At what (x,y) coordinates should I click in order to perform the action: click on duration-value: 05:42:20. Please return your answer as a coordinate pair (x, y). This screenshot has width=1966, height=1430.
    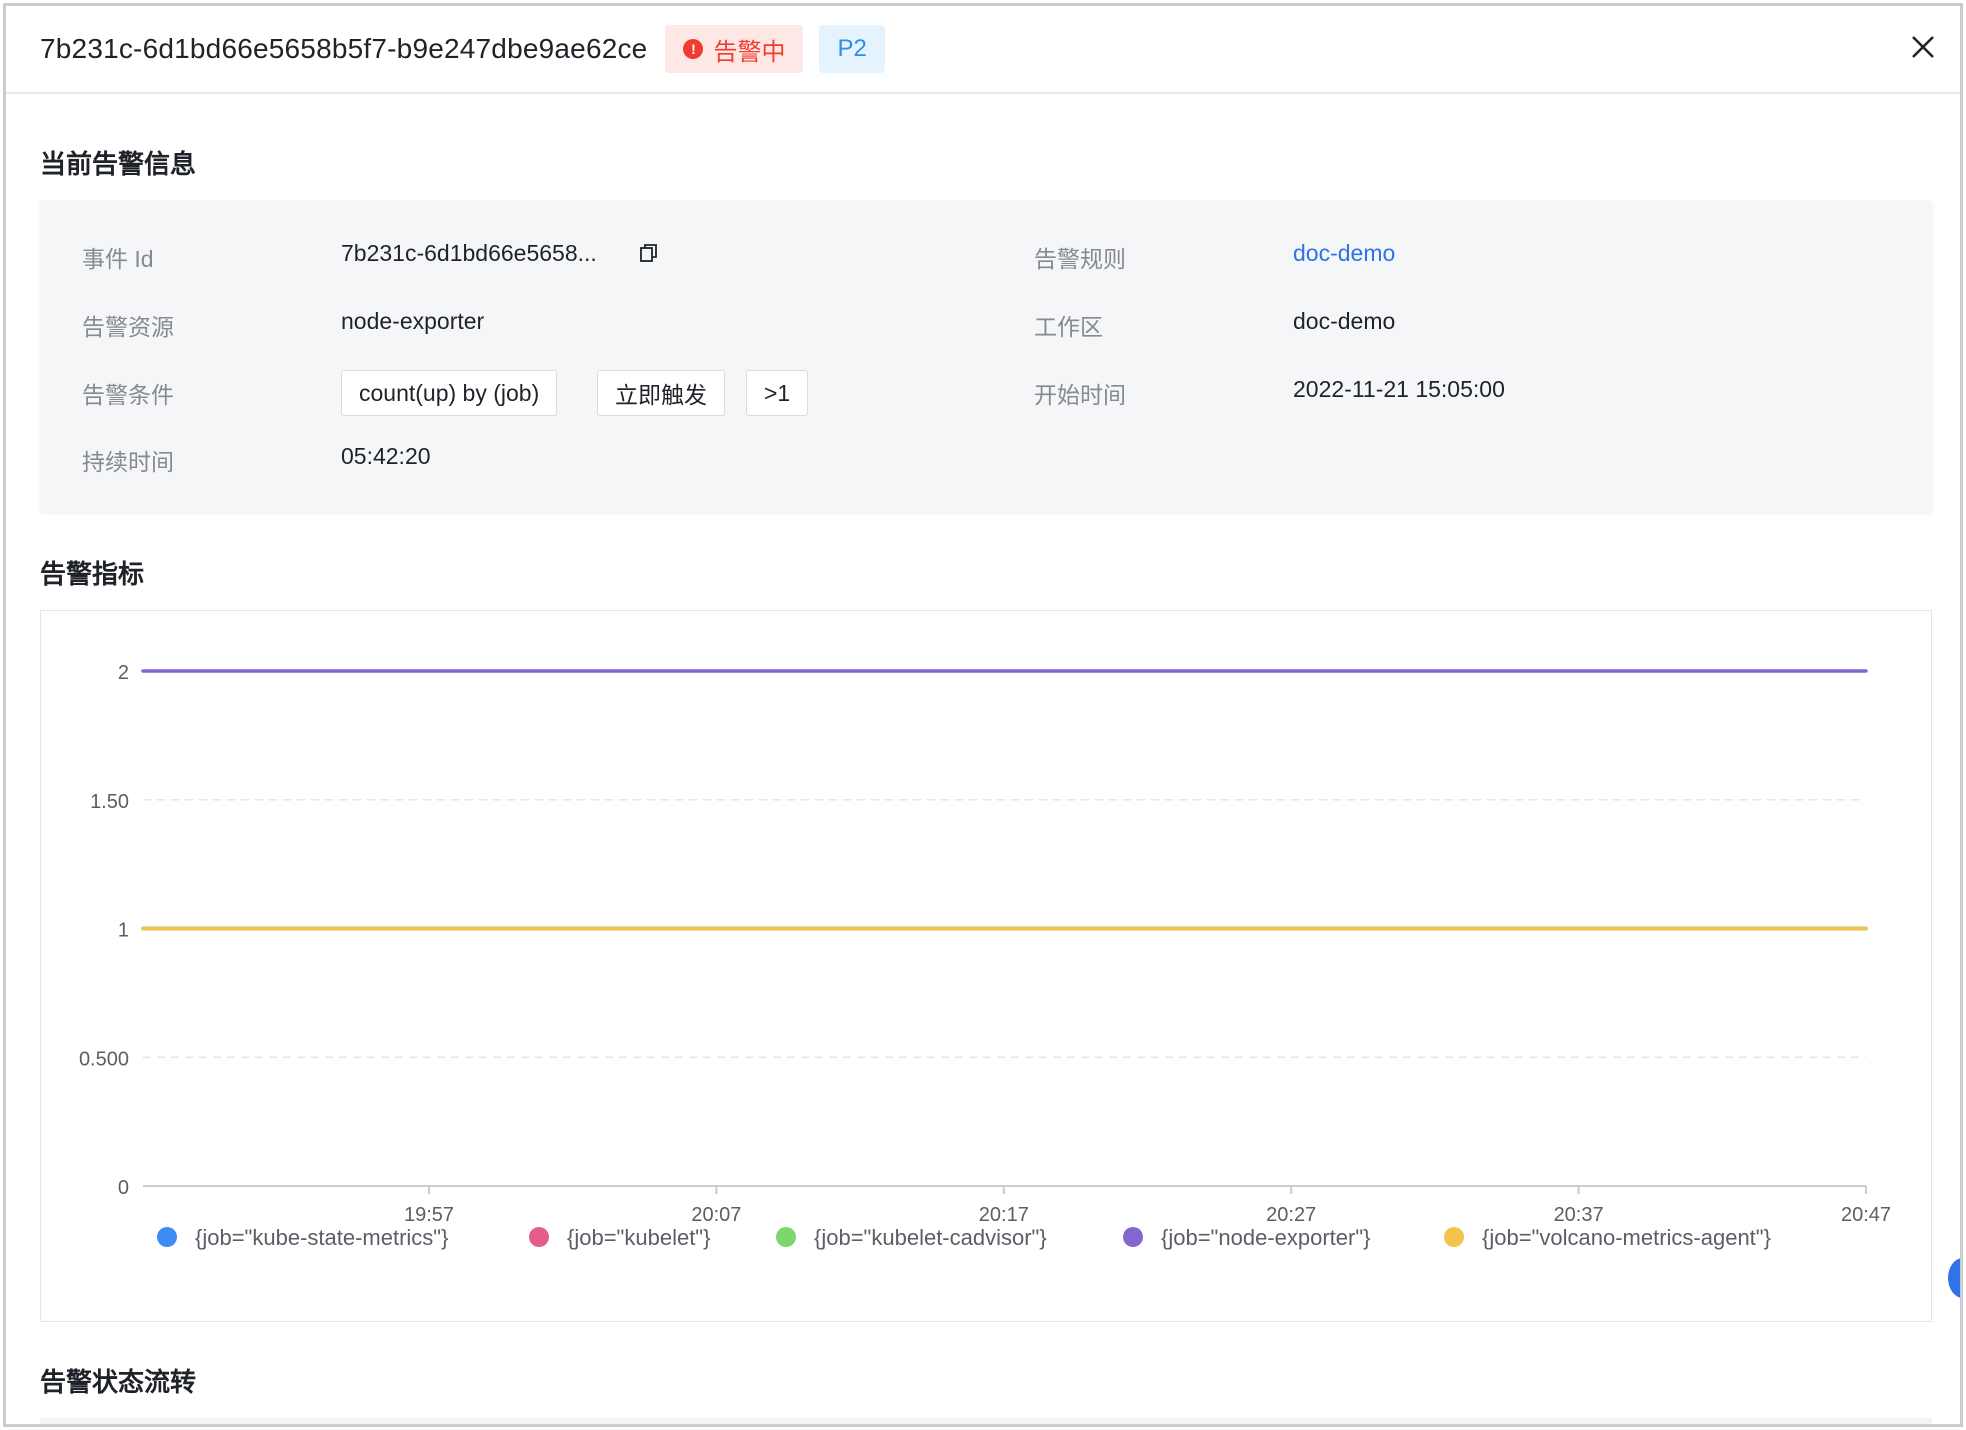
    Looking at the image, I should click on (386, 456).